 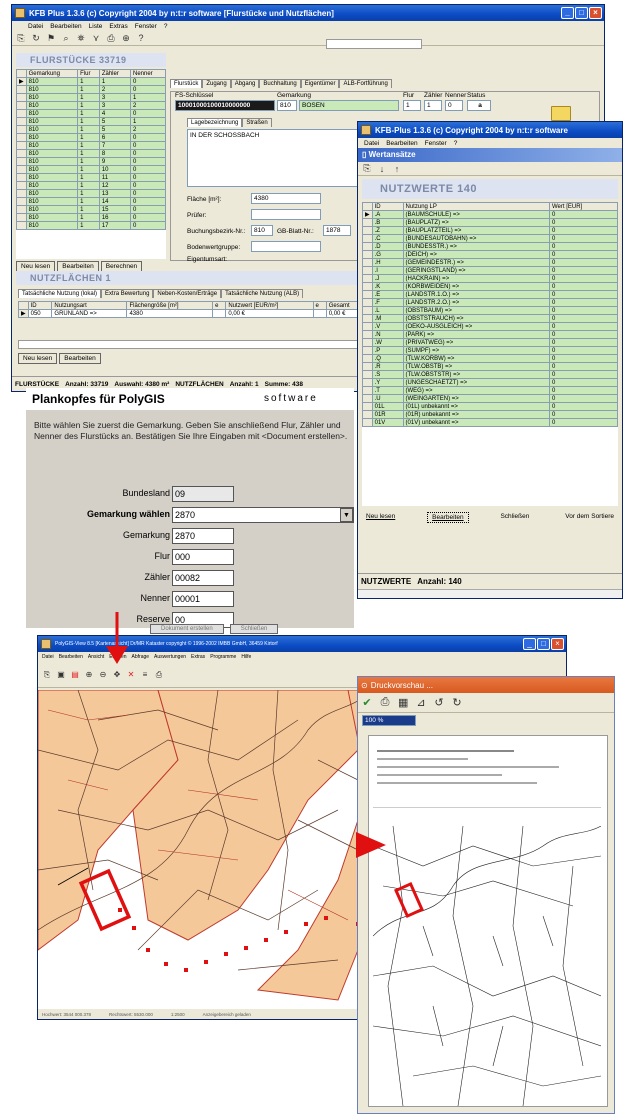 What do you see at coordinates (269, 305) in the screenshot?
I see `column-header: Nutzwert [EUR/m²]` at bounding box center [269, 305].